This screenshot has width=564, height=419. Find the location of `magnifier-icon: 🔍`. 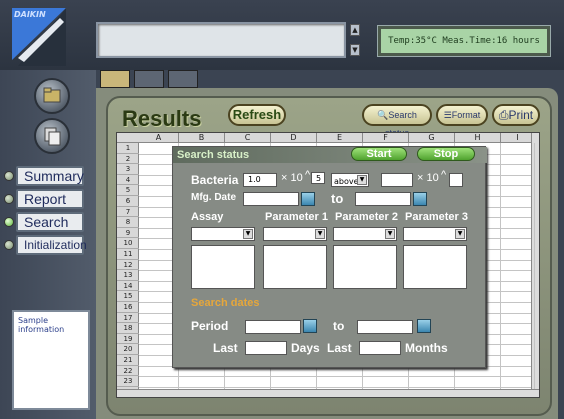

magnifier-icon: 🔍 is located at coordinates (383, 115).